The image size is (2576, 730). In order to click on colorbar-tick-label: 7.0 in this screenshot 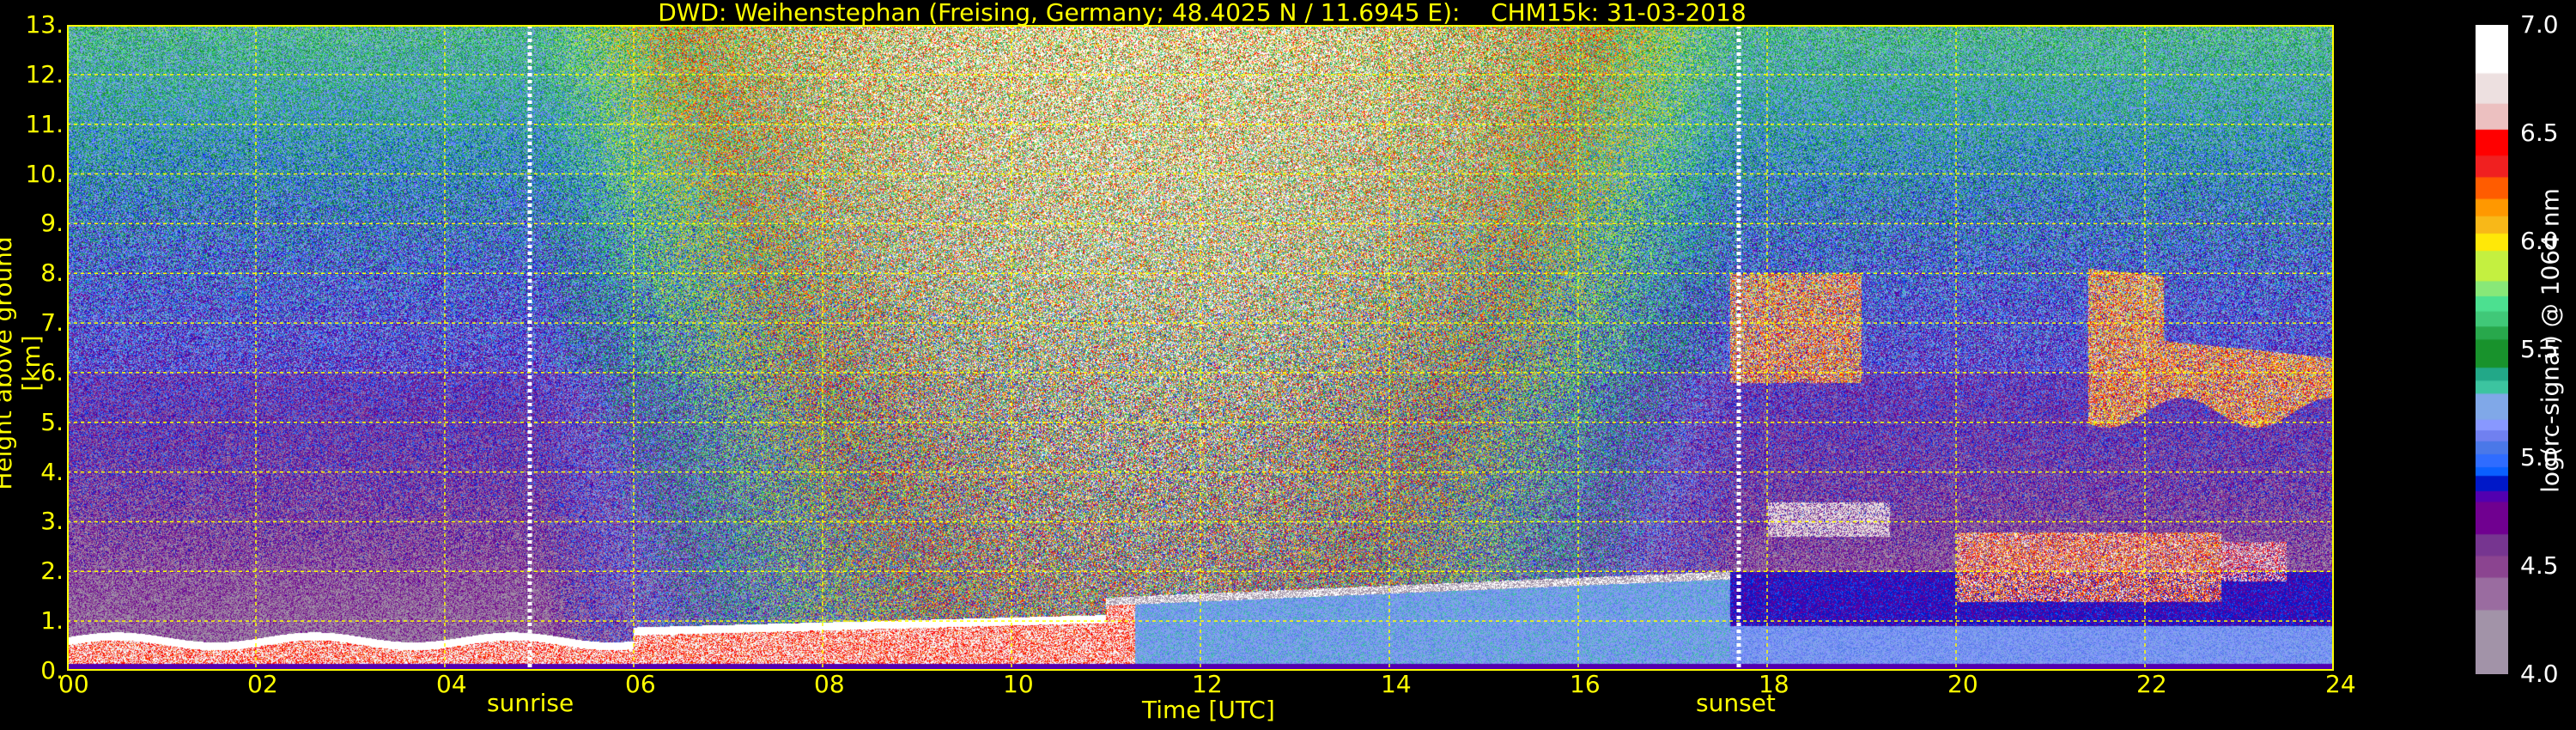, I will do `click(2539, 24)`.